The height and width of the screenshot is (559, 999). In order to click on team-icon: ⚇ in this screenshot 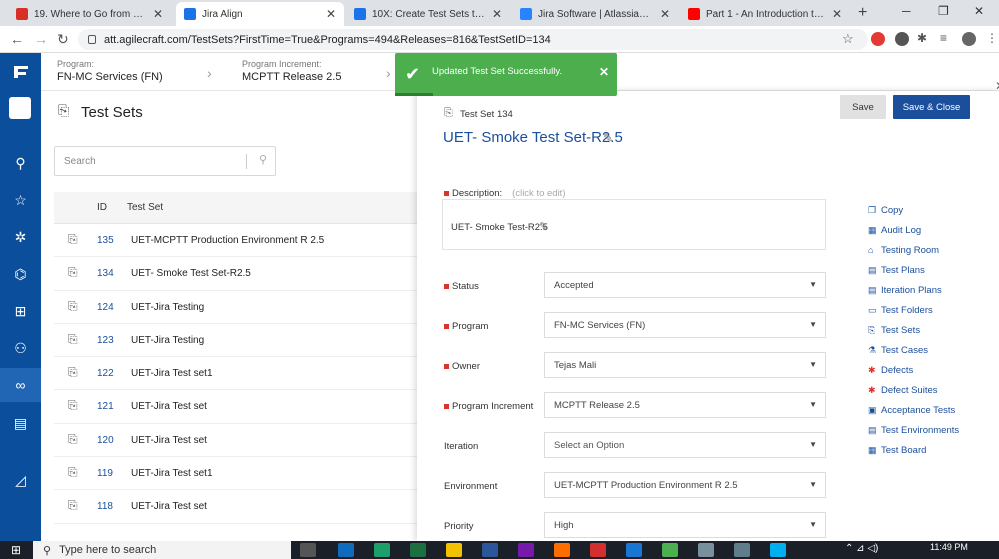, I will do `click(20, 348)`.